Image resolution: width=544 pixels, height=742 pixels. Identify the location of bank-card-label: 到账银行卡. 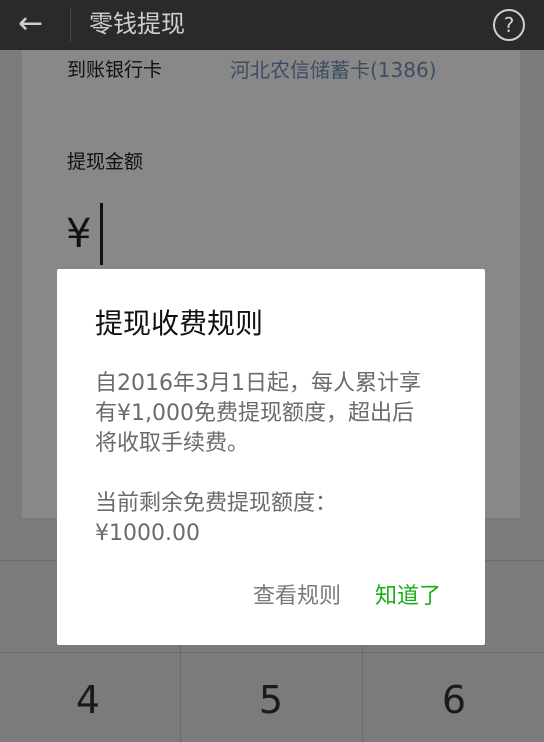
(115, 70).